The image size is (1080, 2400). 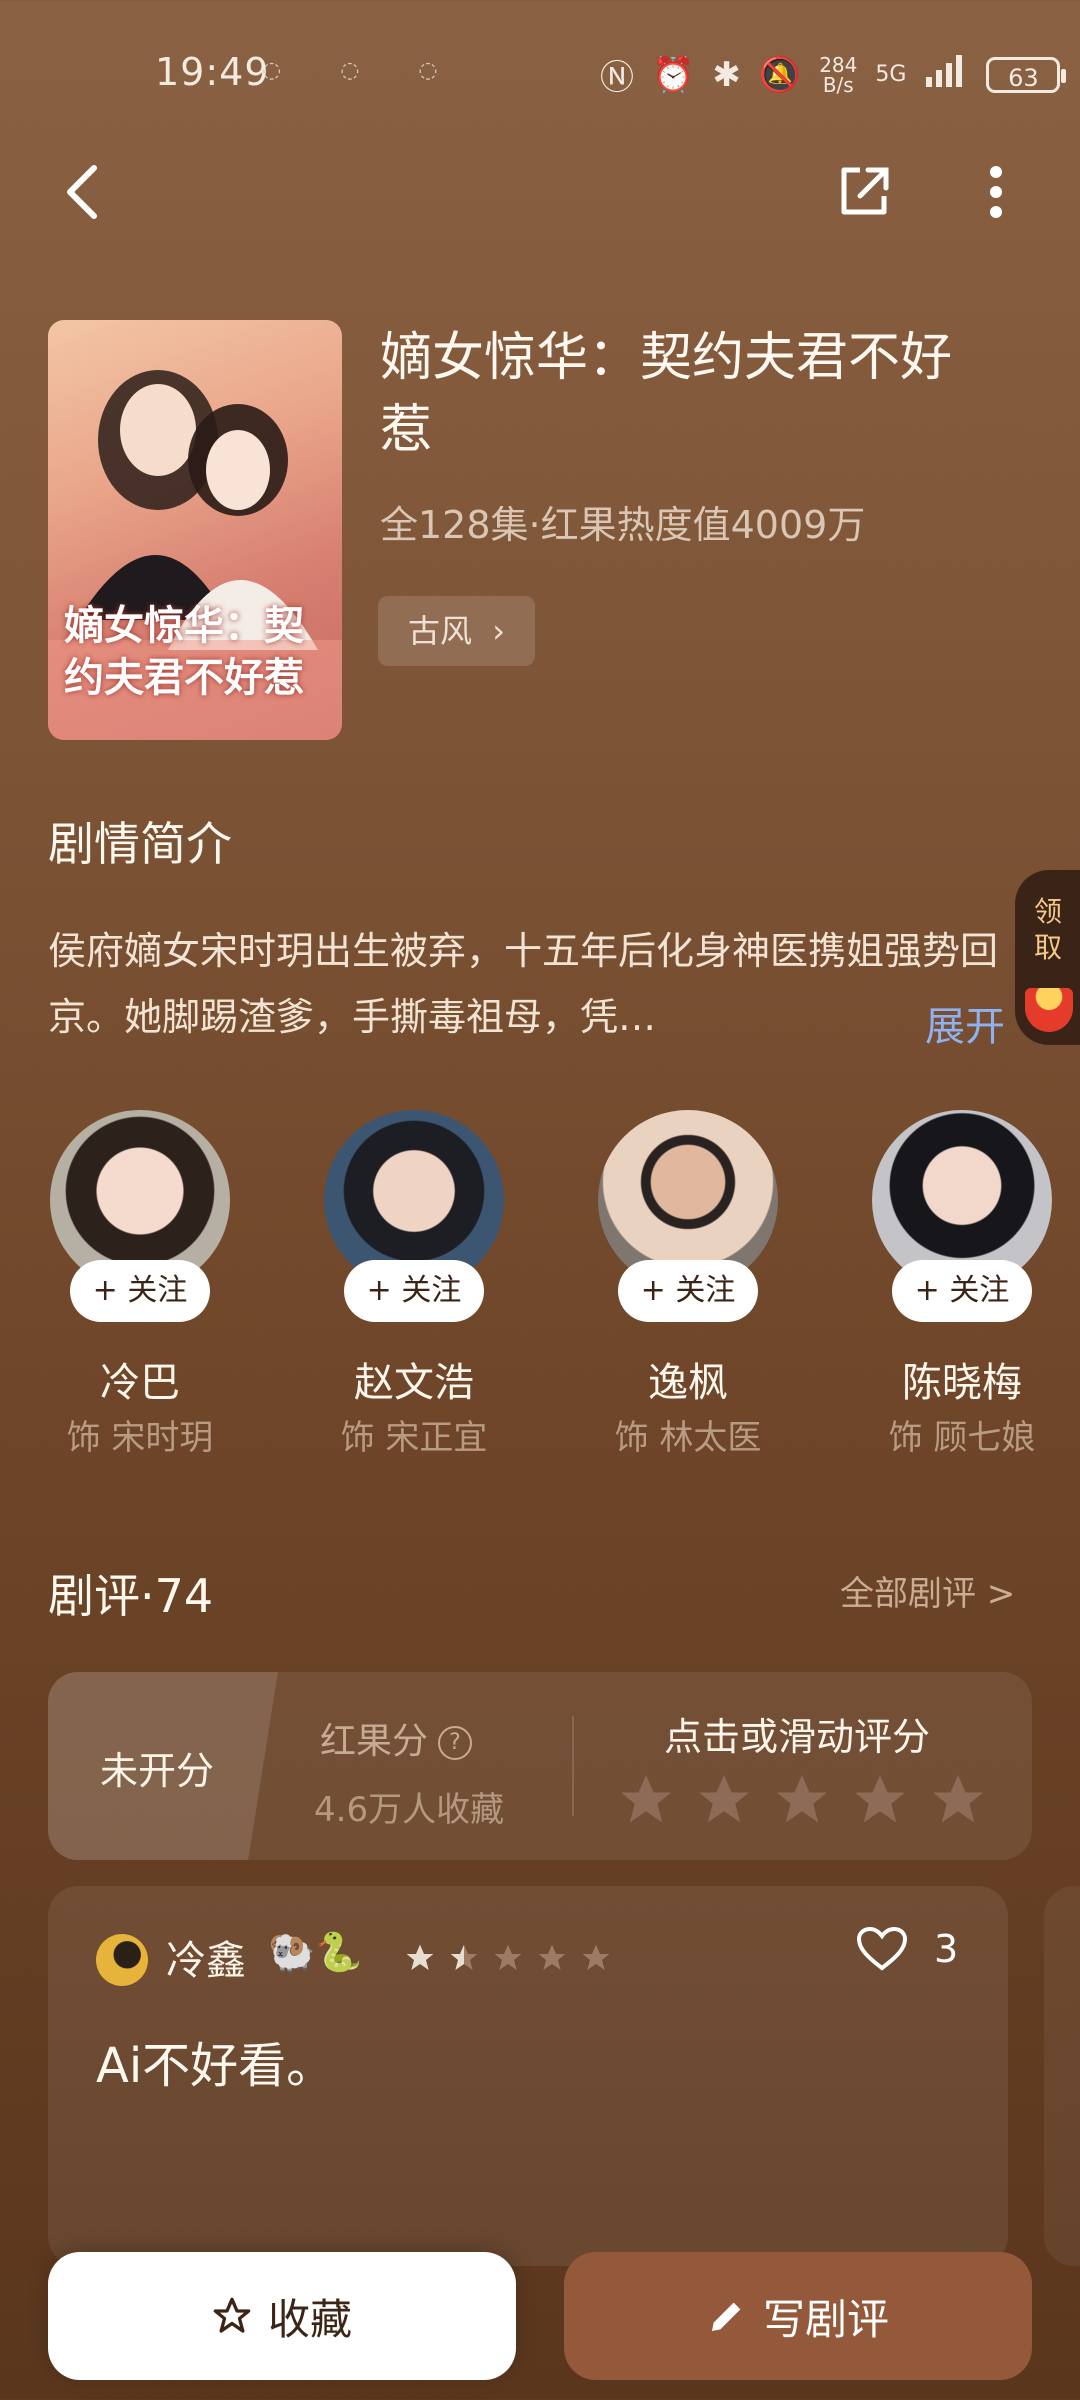 I want to click on cast-role: 饰 宋正宜, so click(x=414, y=1438).